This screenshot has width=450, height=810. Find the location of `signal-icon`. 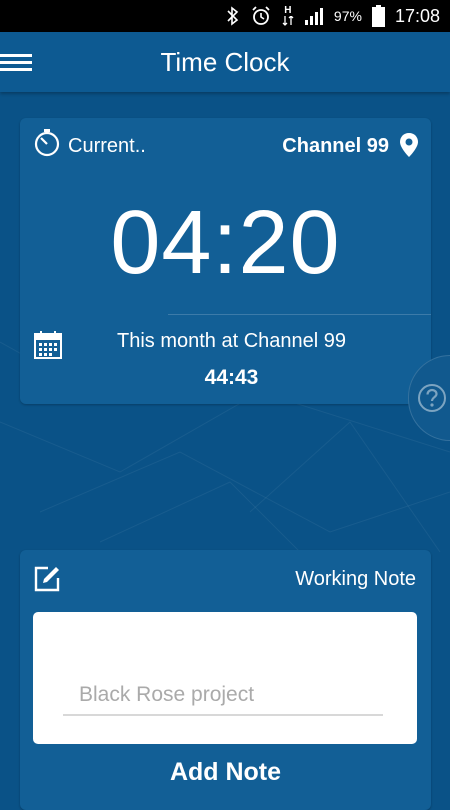

signal-icon is located at coordinates (314, 16).